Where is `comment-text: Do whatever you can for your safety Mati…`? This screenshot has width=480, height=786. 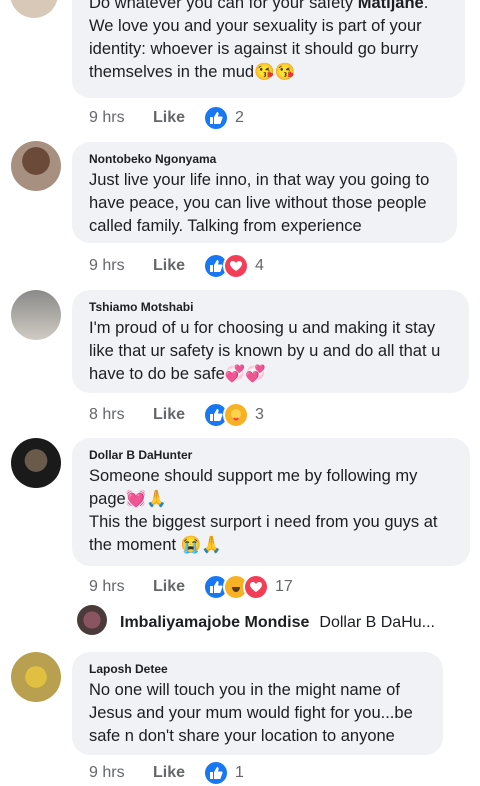 comment-text: Do whatever you can for your safety Mati… is located at coordinates (259, 40).